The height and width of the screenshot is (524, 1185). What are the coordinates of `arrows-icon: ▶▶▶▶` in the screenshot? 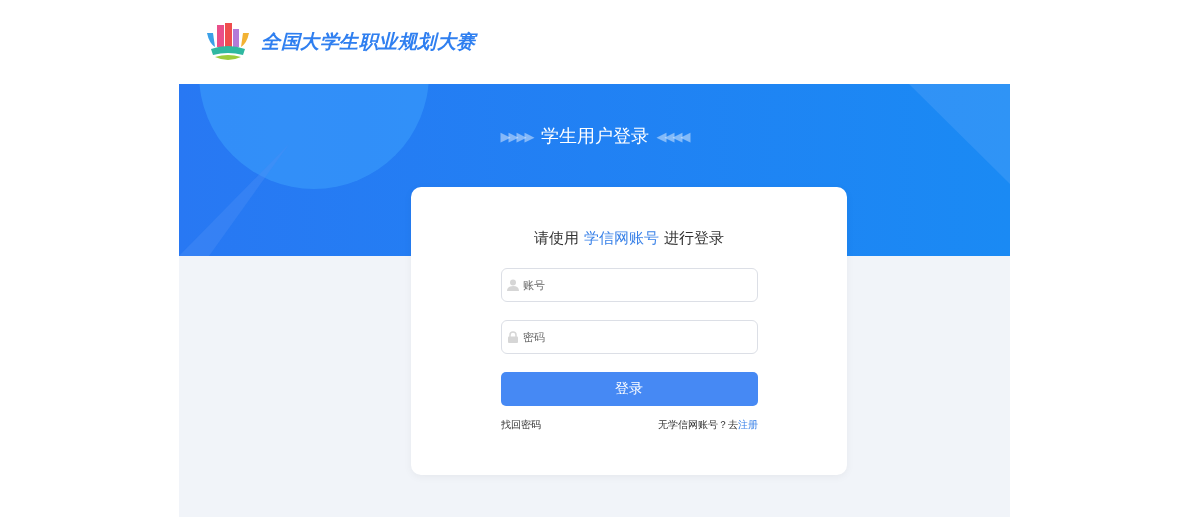 It's located at (516, 136).